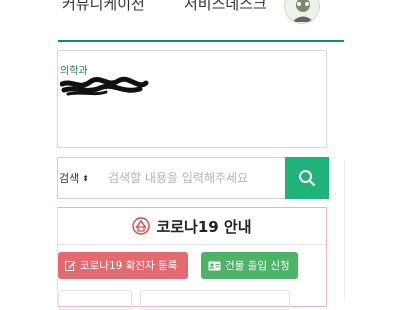 The height and width of the screenshot is (310, 400). What do you see at coordinates (201, 21) in the screenshot?
I see `top-navigation: 커뮤니케이션 서비스데스크` at bounding box center [201, 21].